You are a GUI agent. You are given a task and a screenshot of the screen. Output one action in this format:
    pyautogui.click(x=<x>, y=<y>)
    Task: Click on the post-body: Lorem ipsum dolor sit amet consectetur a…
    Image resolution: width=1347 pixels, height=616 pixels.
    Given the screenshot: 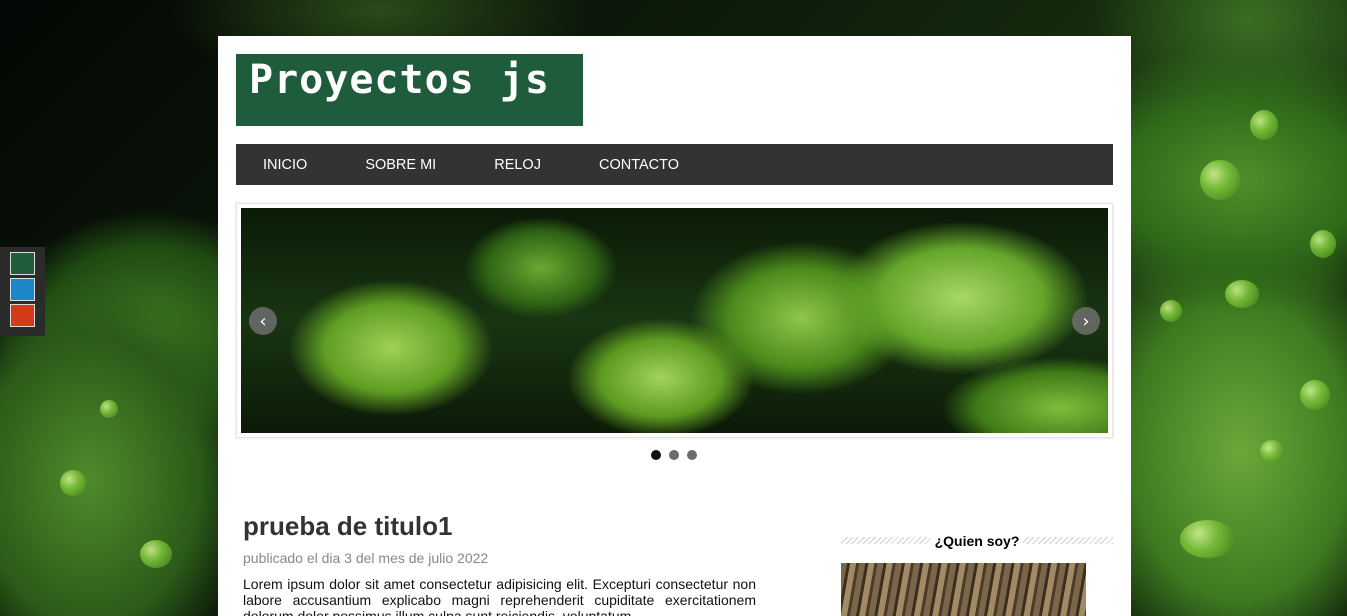 What is the action you would take?
    pyautogui.click(x=499, y=596)
    